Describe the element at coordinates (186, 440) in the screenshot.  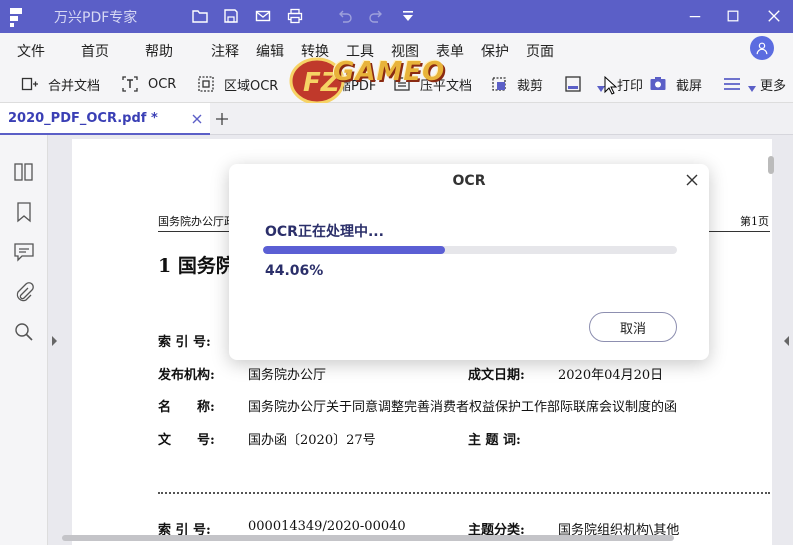
I see `field-label: 文 号:` at that location.